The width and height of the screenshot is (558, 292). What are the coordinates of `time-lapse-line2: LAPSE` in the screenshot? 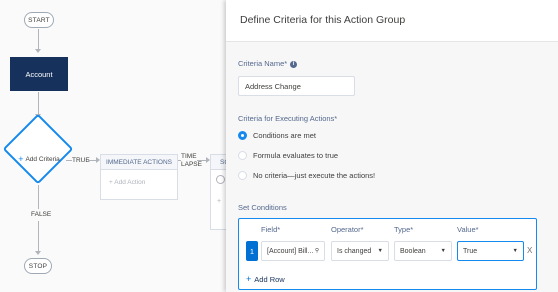 It's located at (191, 164).